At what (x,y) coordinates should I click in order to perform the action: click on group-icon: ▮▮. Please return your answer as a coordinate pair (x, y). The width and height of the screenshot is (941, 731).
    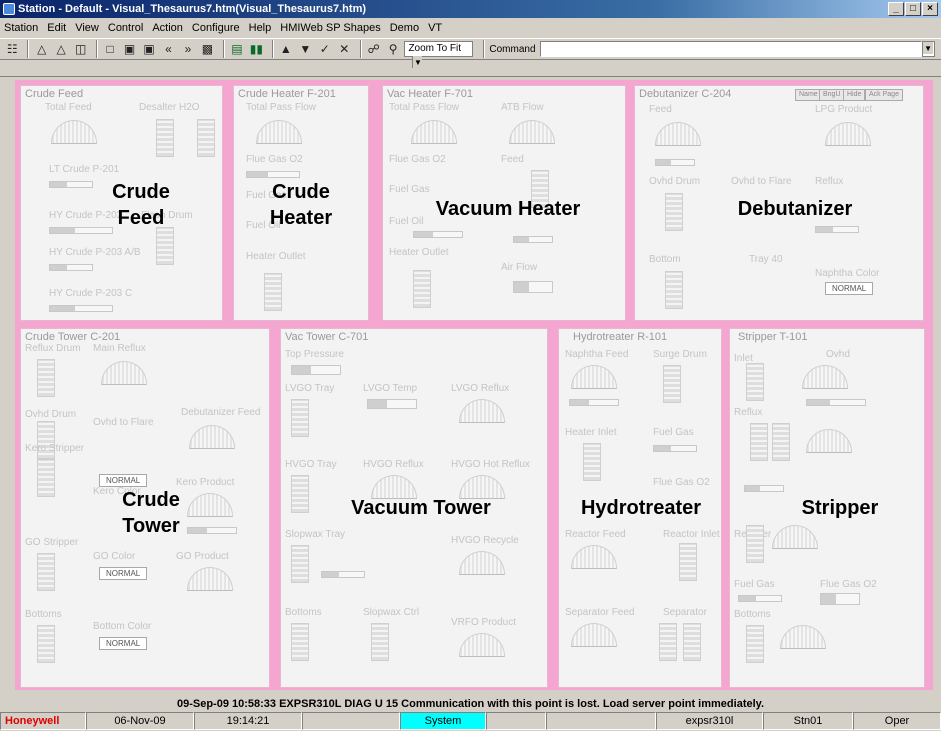
    Looking at the image, I should click on (256, 49).